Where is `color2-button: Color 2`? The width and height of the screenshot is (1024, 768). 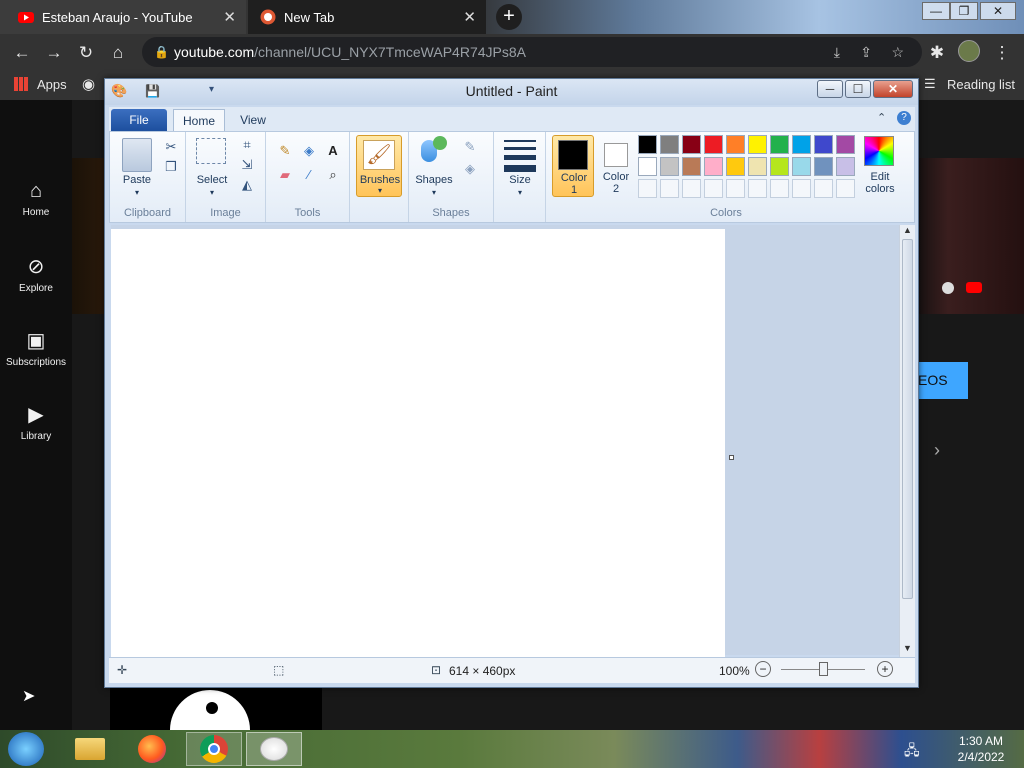 color2-button: Color 2 is located at coordinates (616, 166).